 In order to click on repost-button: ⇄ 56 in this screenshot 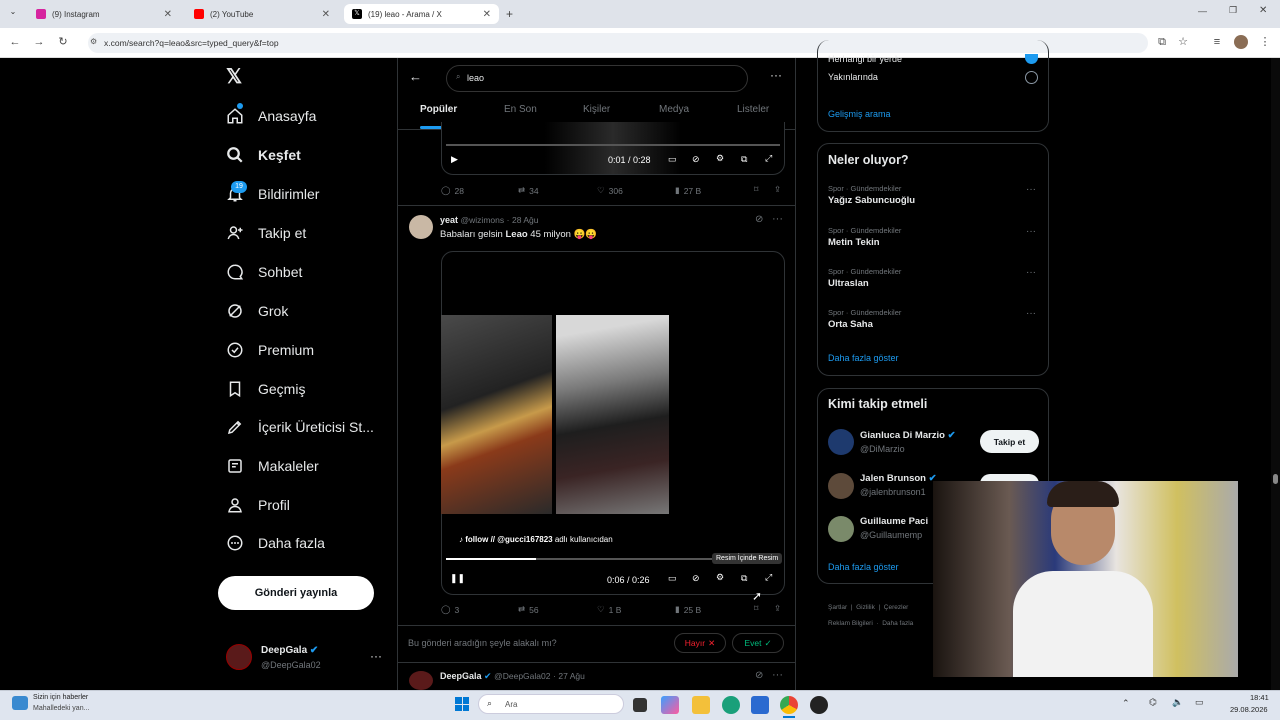, I will do `click(528, 609)`.